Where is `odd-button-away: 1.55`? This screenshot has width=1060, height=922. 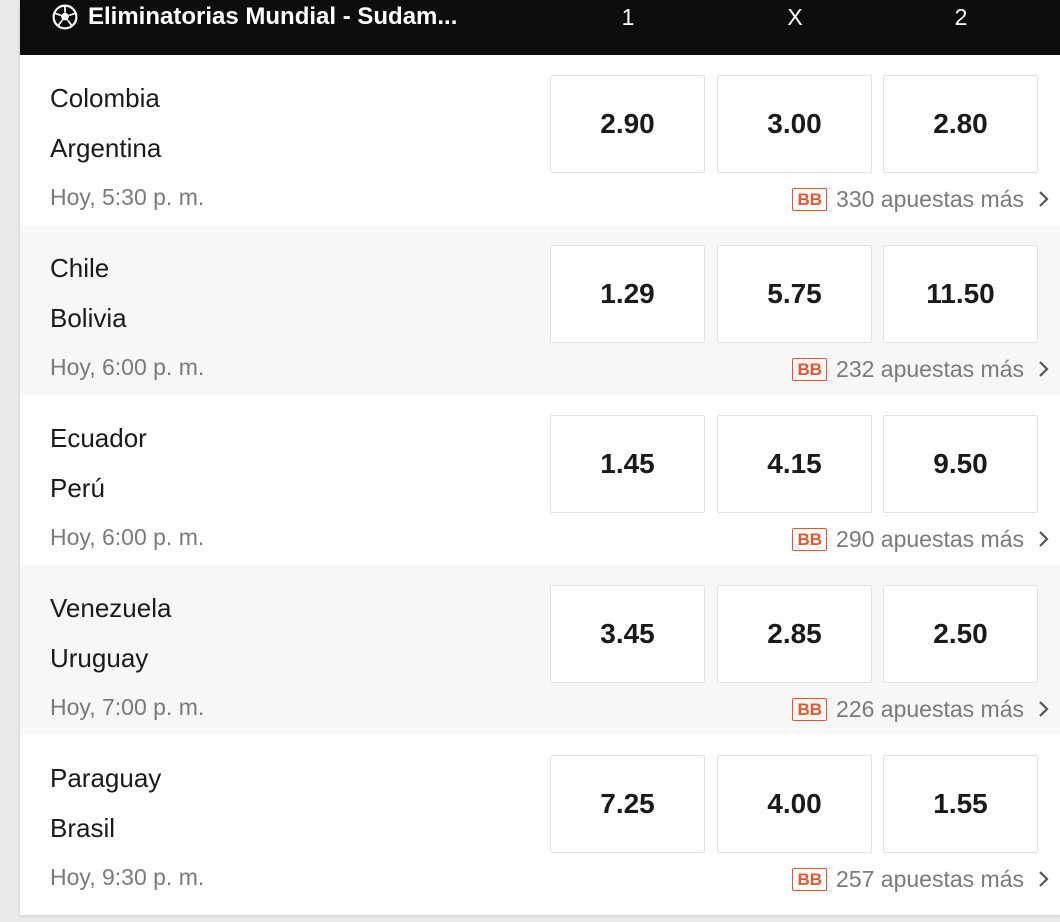
odd-button-away: 1.55 is located at coordinates (960, 804).